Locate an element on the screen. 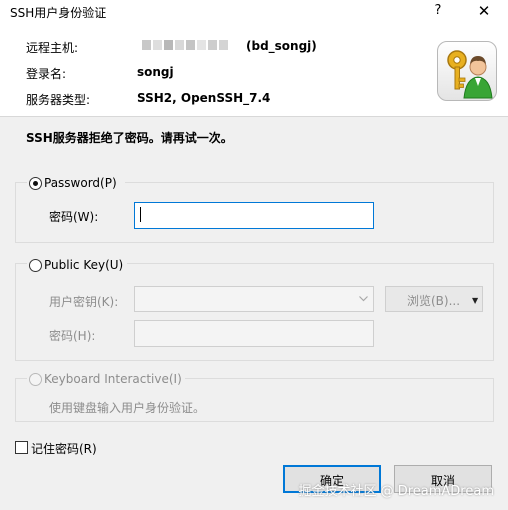 The image size is (508, 510). key-user-icon is located at coordinates (467, 71).